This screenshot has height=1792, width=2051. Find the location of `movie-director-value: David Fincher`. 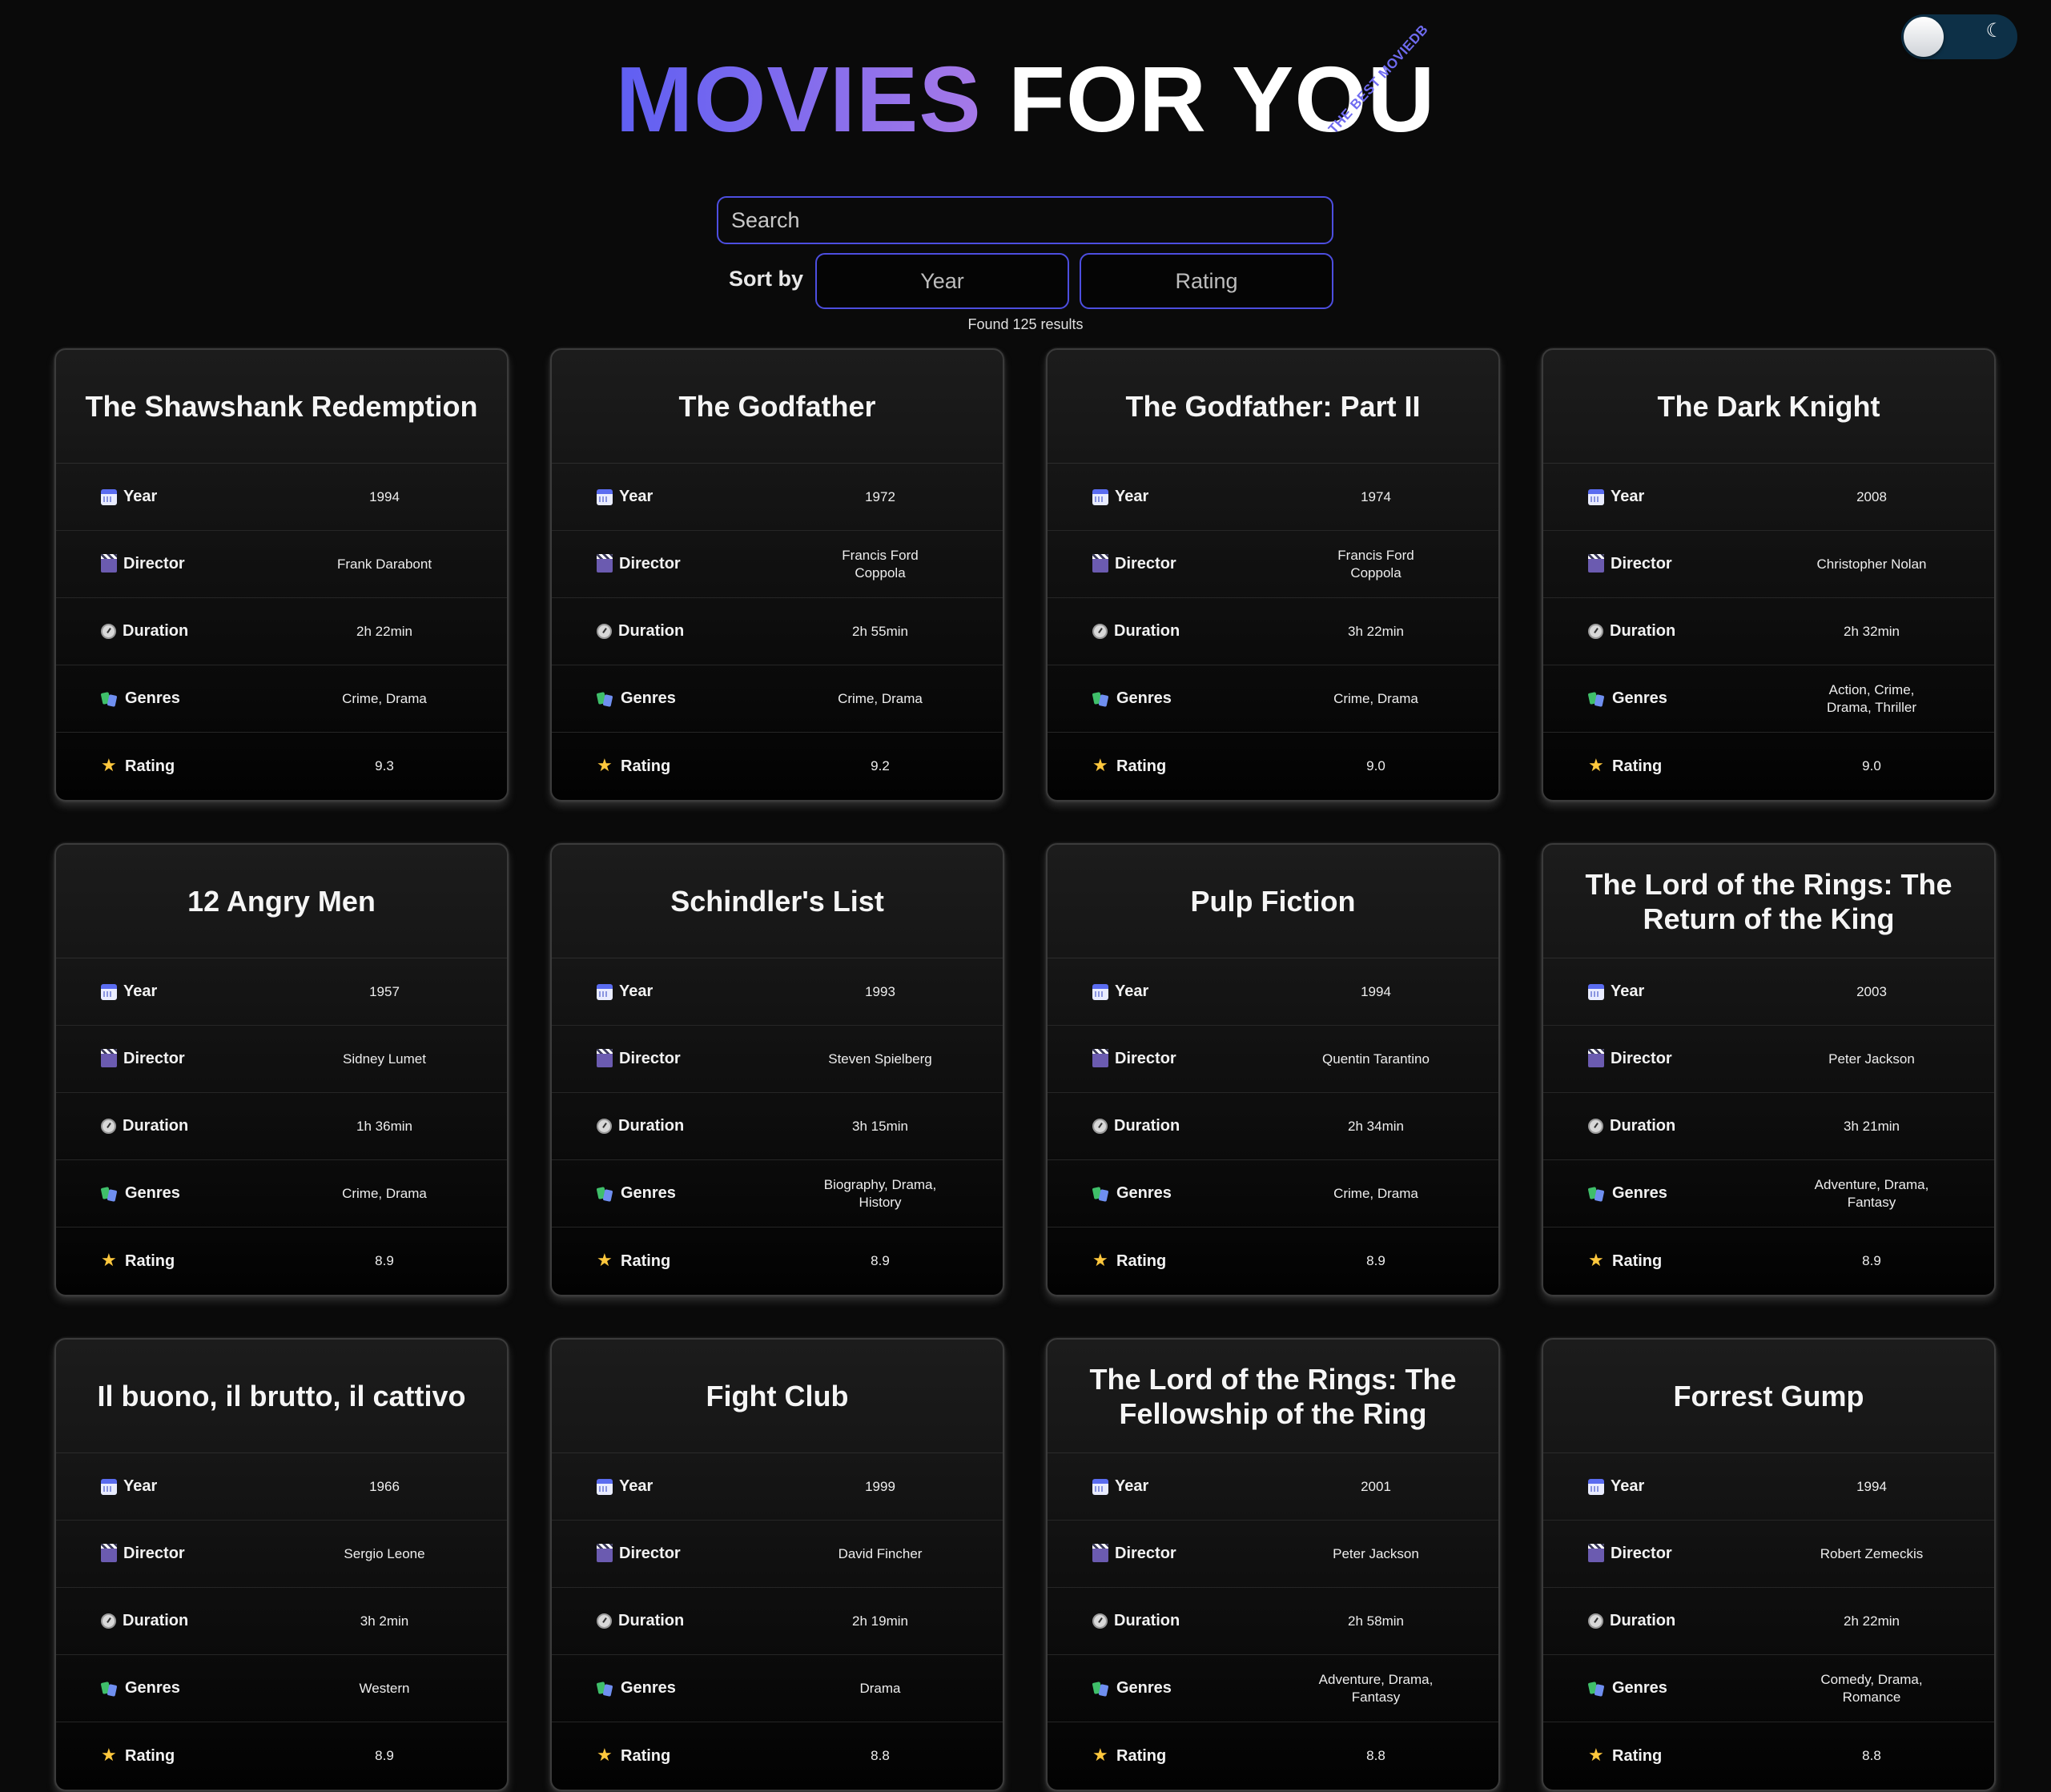

movie-director-value: David Fincher is located at coordinates (880, 1553).